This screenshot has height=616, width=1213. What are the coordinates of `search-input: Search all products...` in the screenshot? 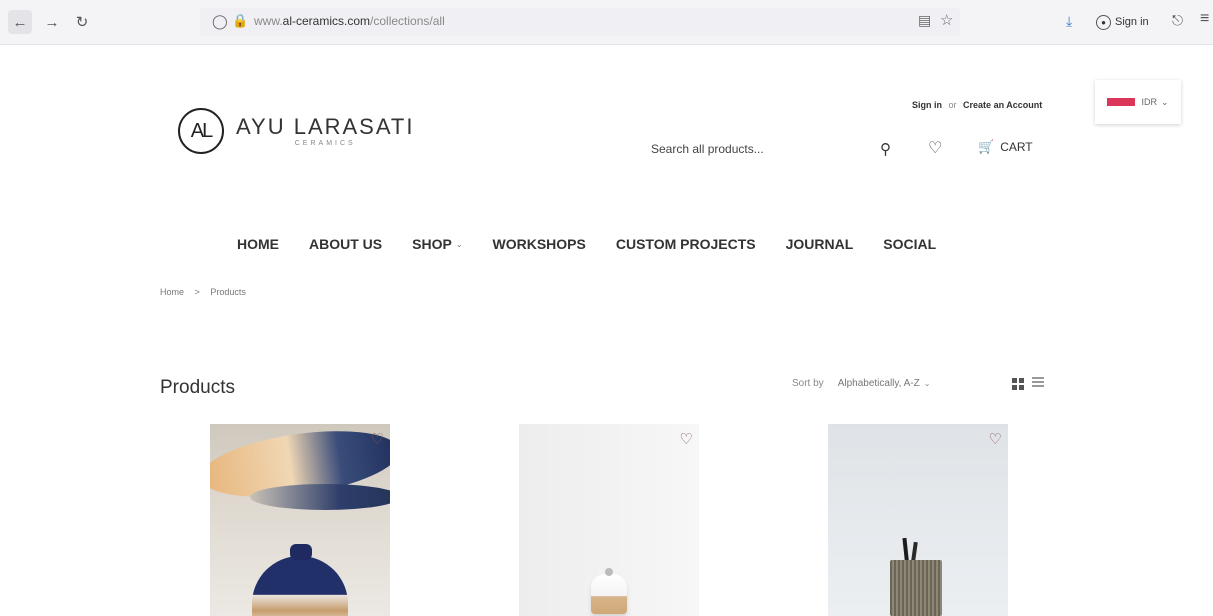 It's located at (707, 149).